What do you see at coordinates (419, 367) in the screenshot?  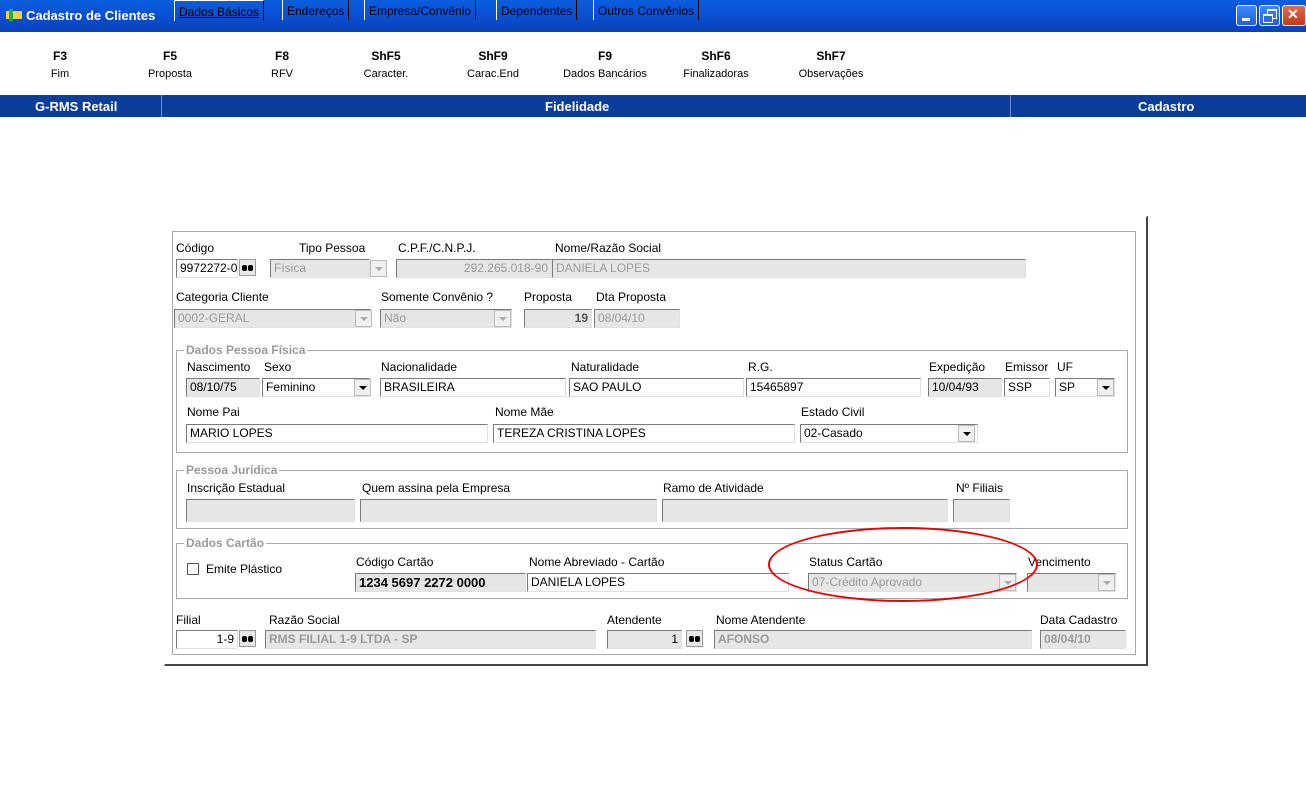 I see `nacionalidade-label: Nacionalidade` at bounding box center [419, 367].